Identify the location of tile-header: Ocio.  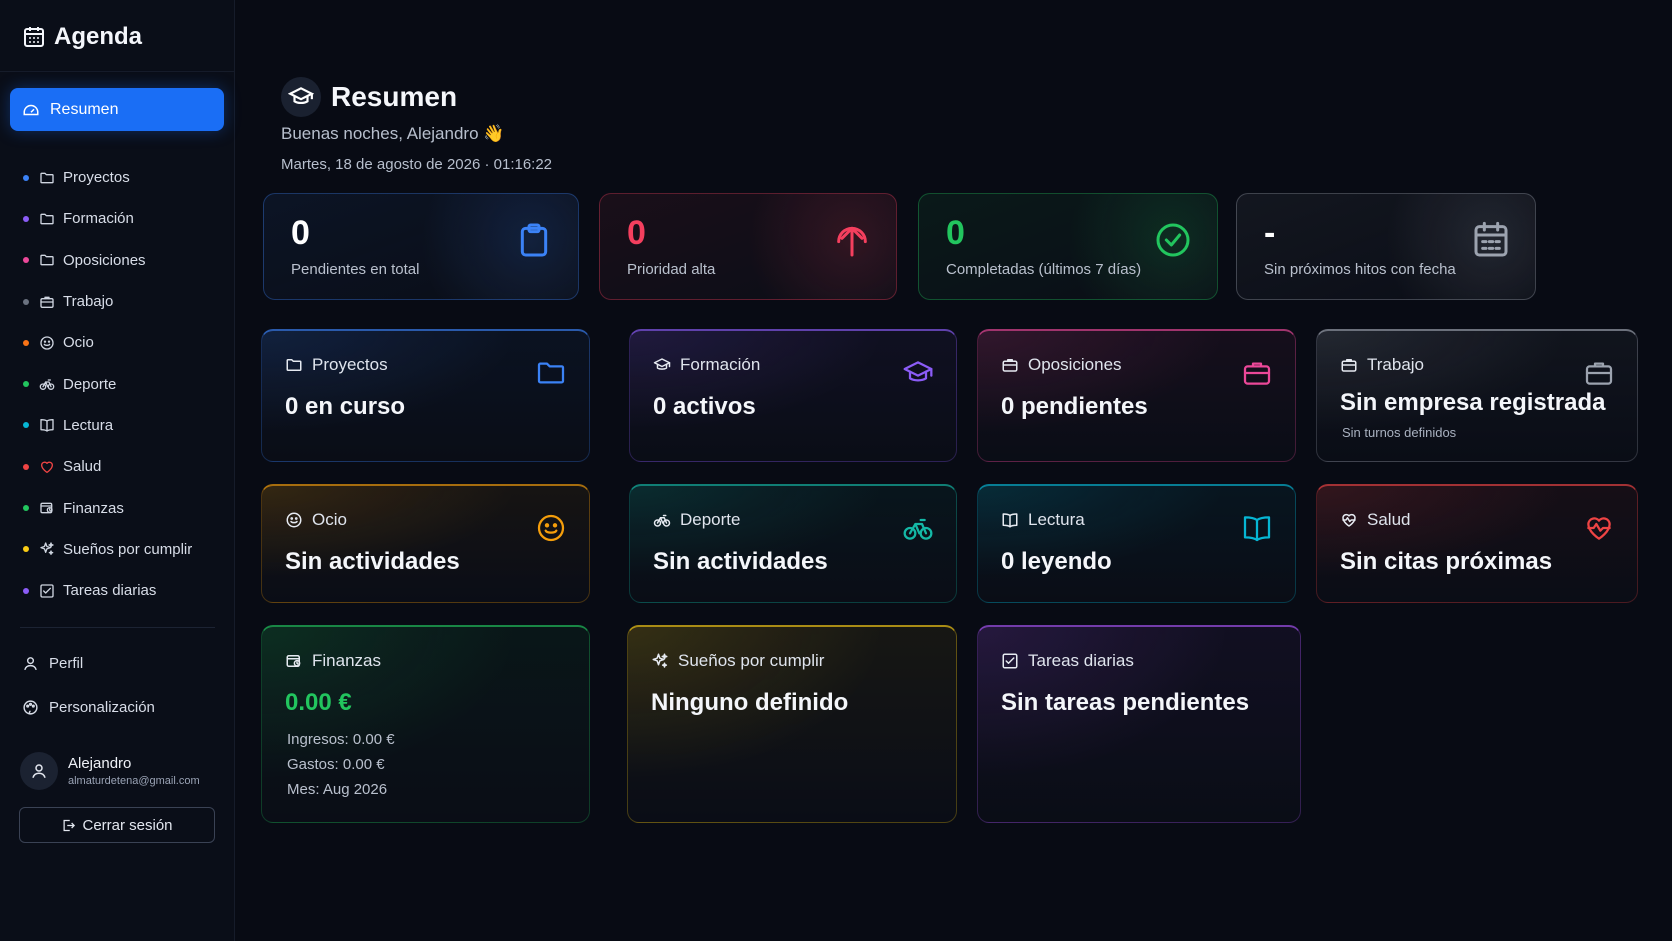
(316, 520).